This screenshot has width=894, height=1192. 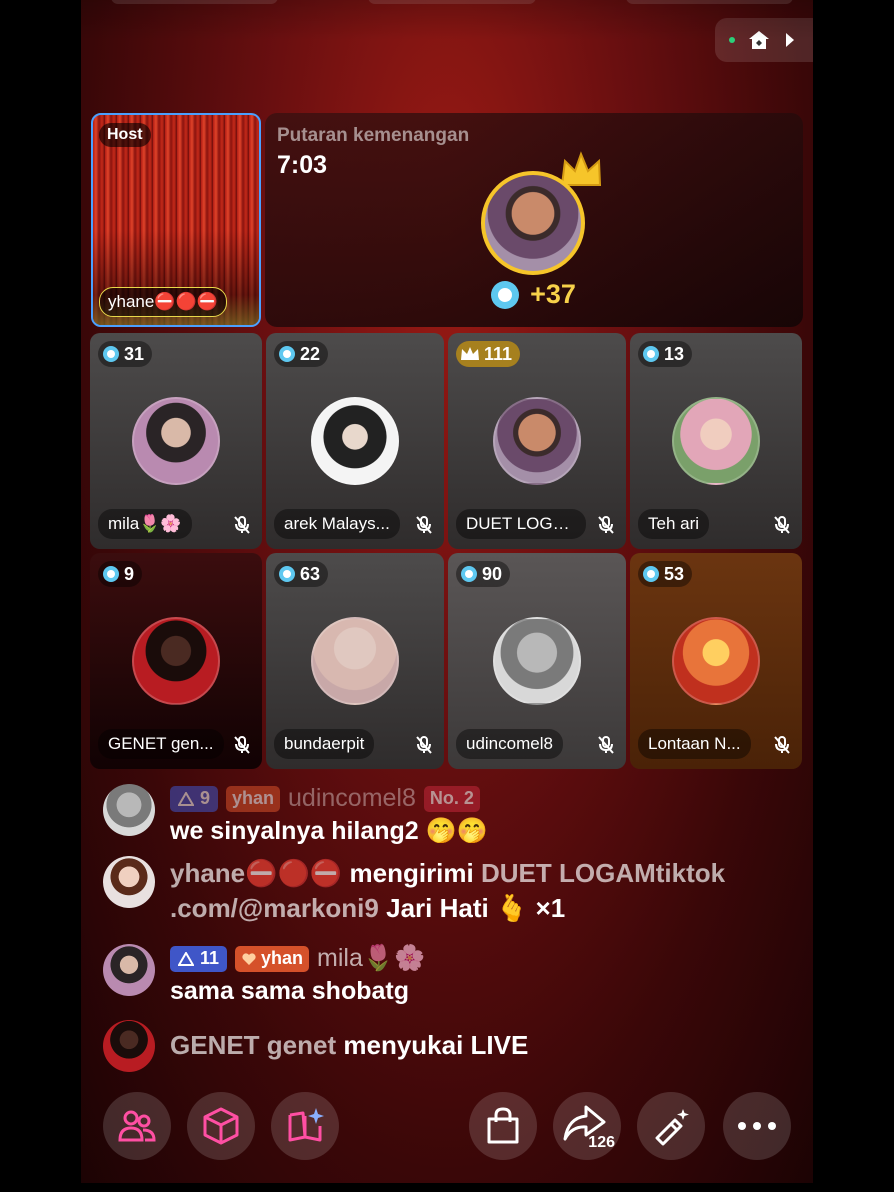 What do you see at coordinates (120, 574) in the screenshot?
I see `points-badge: 9` at bounding box center [120, 574].